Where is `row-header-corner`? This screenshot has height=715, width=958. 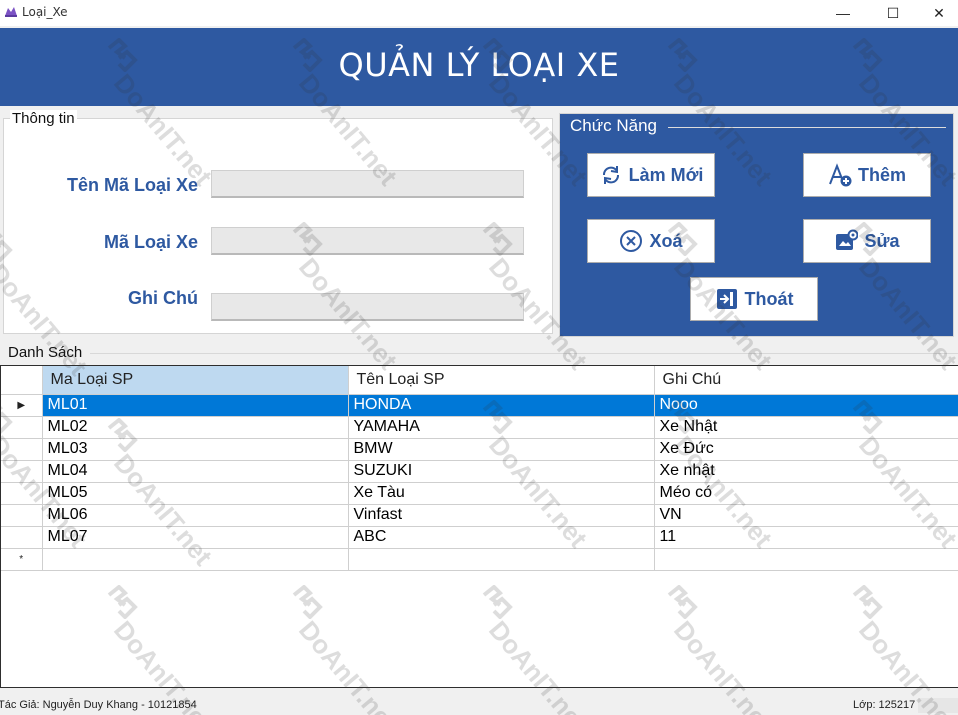
row-header-corner is located at coordinates (22, 380).